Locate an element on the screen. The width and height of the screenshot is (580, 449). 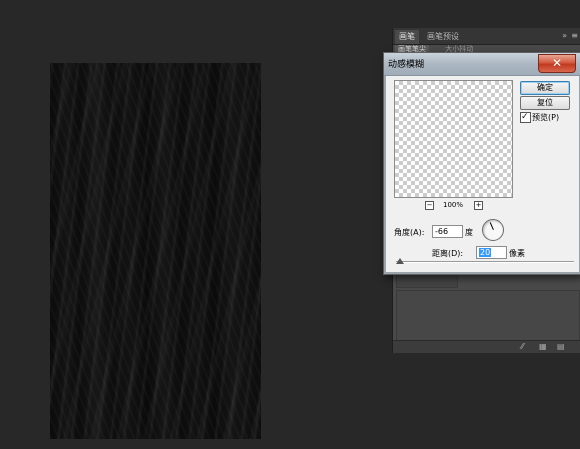
tab-brush: 画笔 is located at coordinates (407, 37).